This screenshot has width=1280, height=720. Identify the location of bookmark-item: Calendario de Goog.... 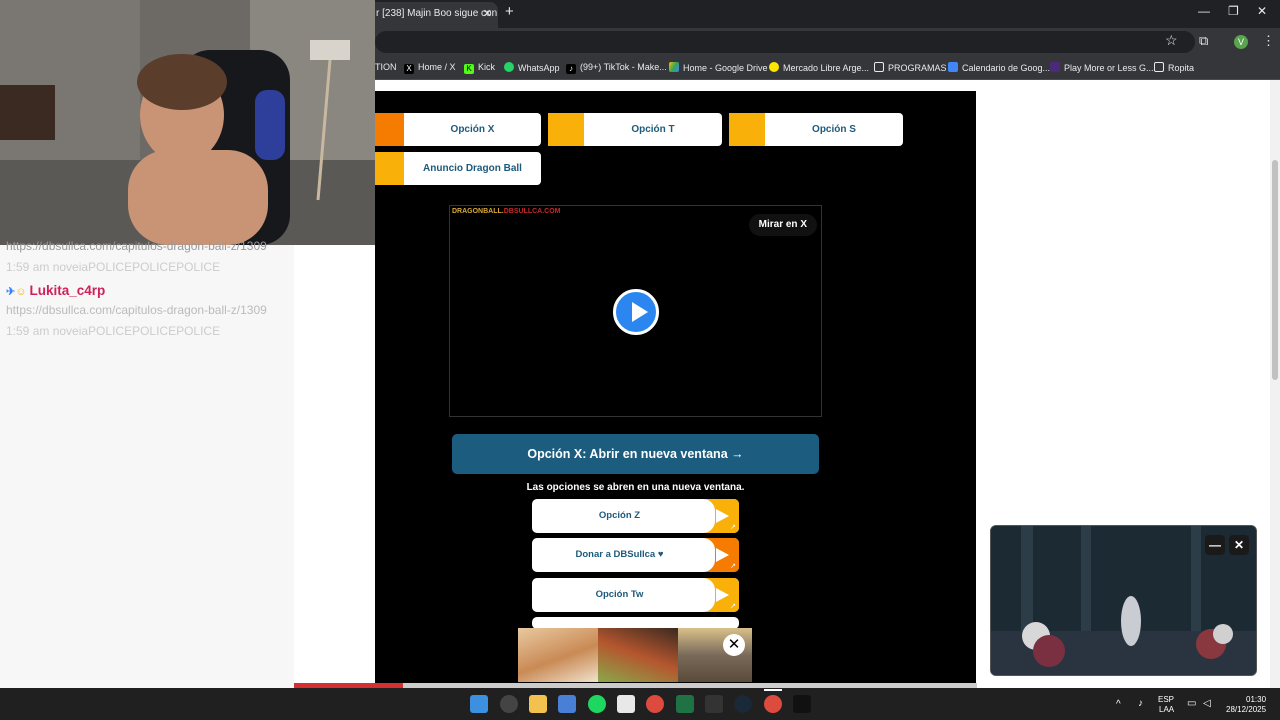
(999, 67).